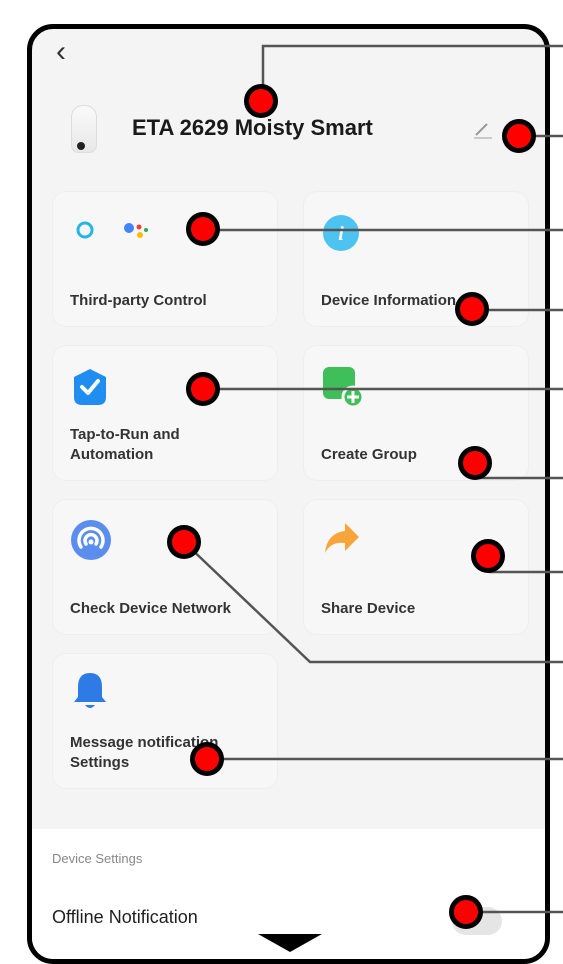 The height and width of the screenshot is (964, 563). I want to click on card-check-device-network: Check Device Network, so click(165, 567).